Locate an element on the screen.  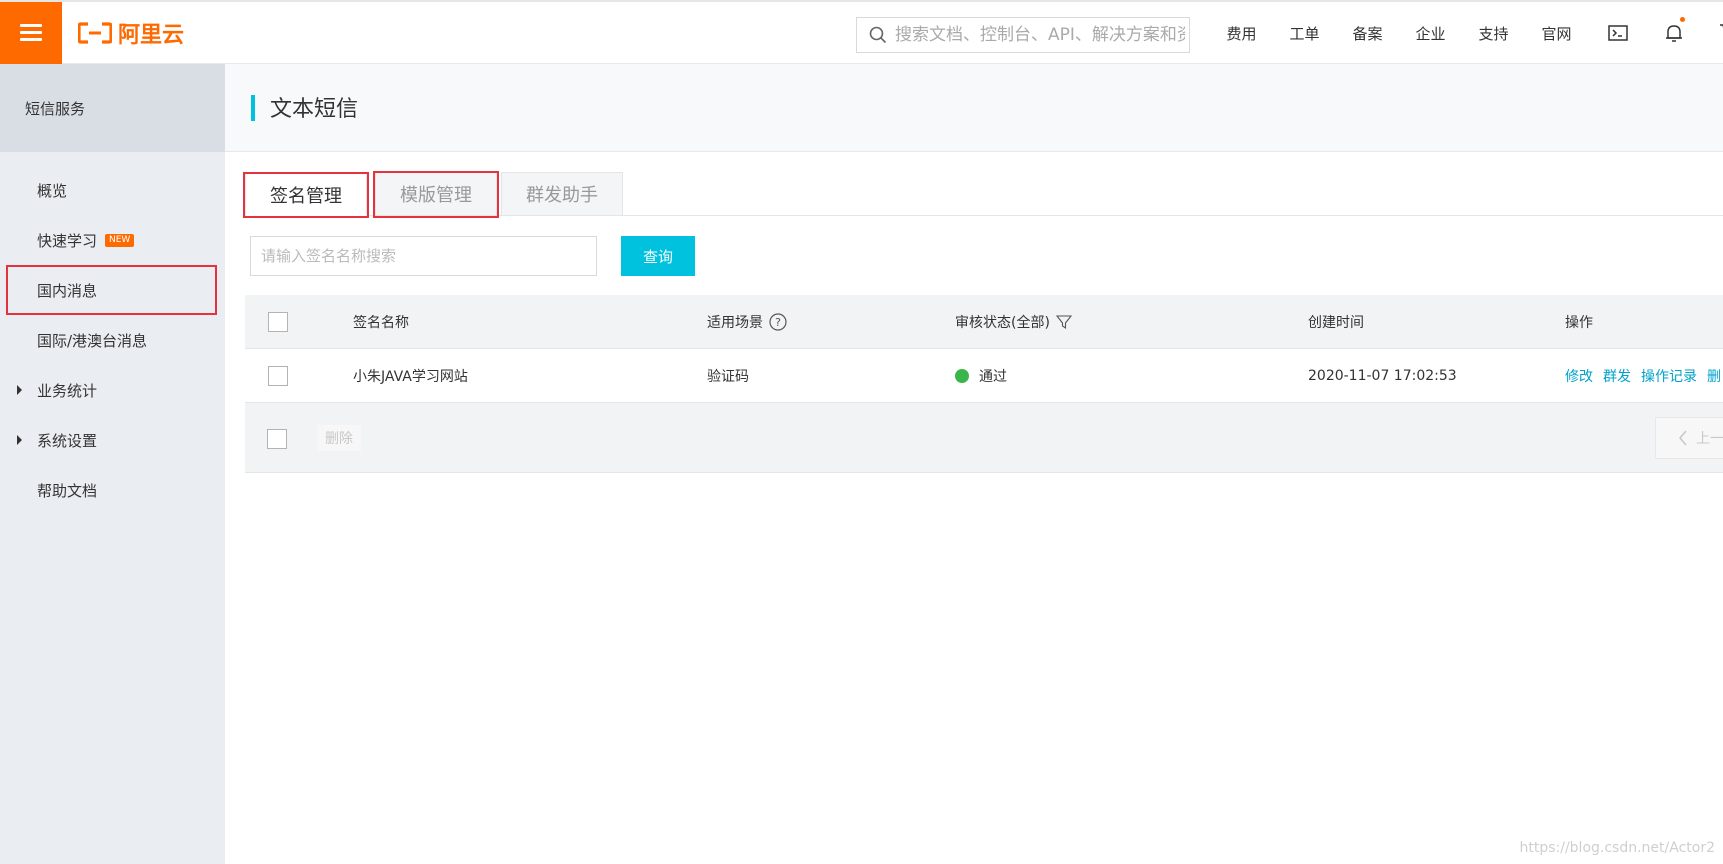
sidebar-title: 短信服务 is located at coordinates (112, 108).